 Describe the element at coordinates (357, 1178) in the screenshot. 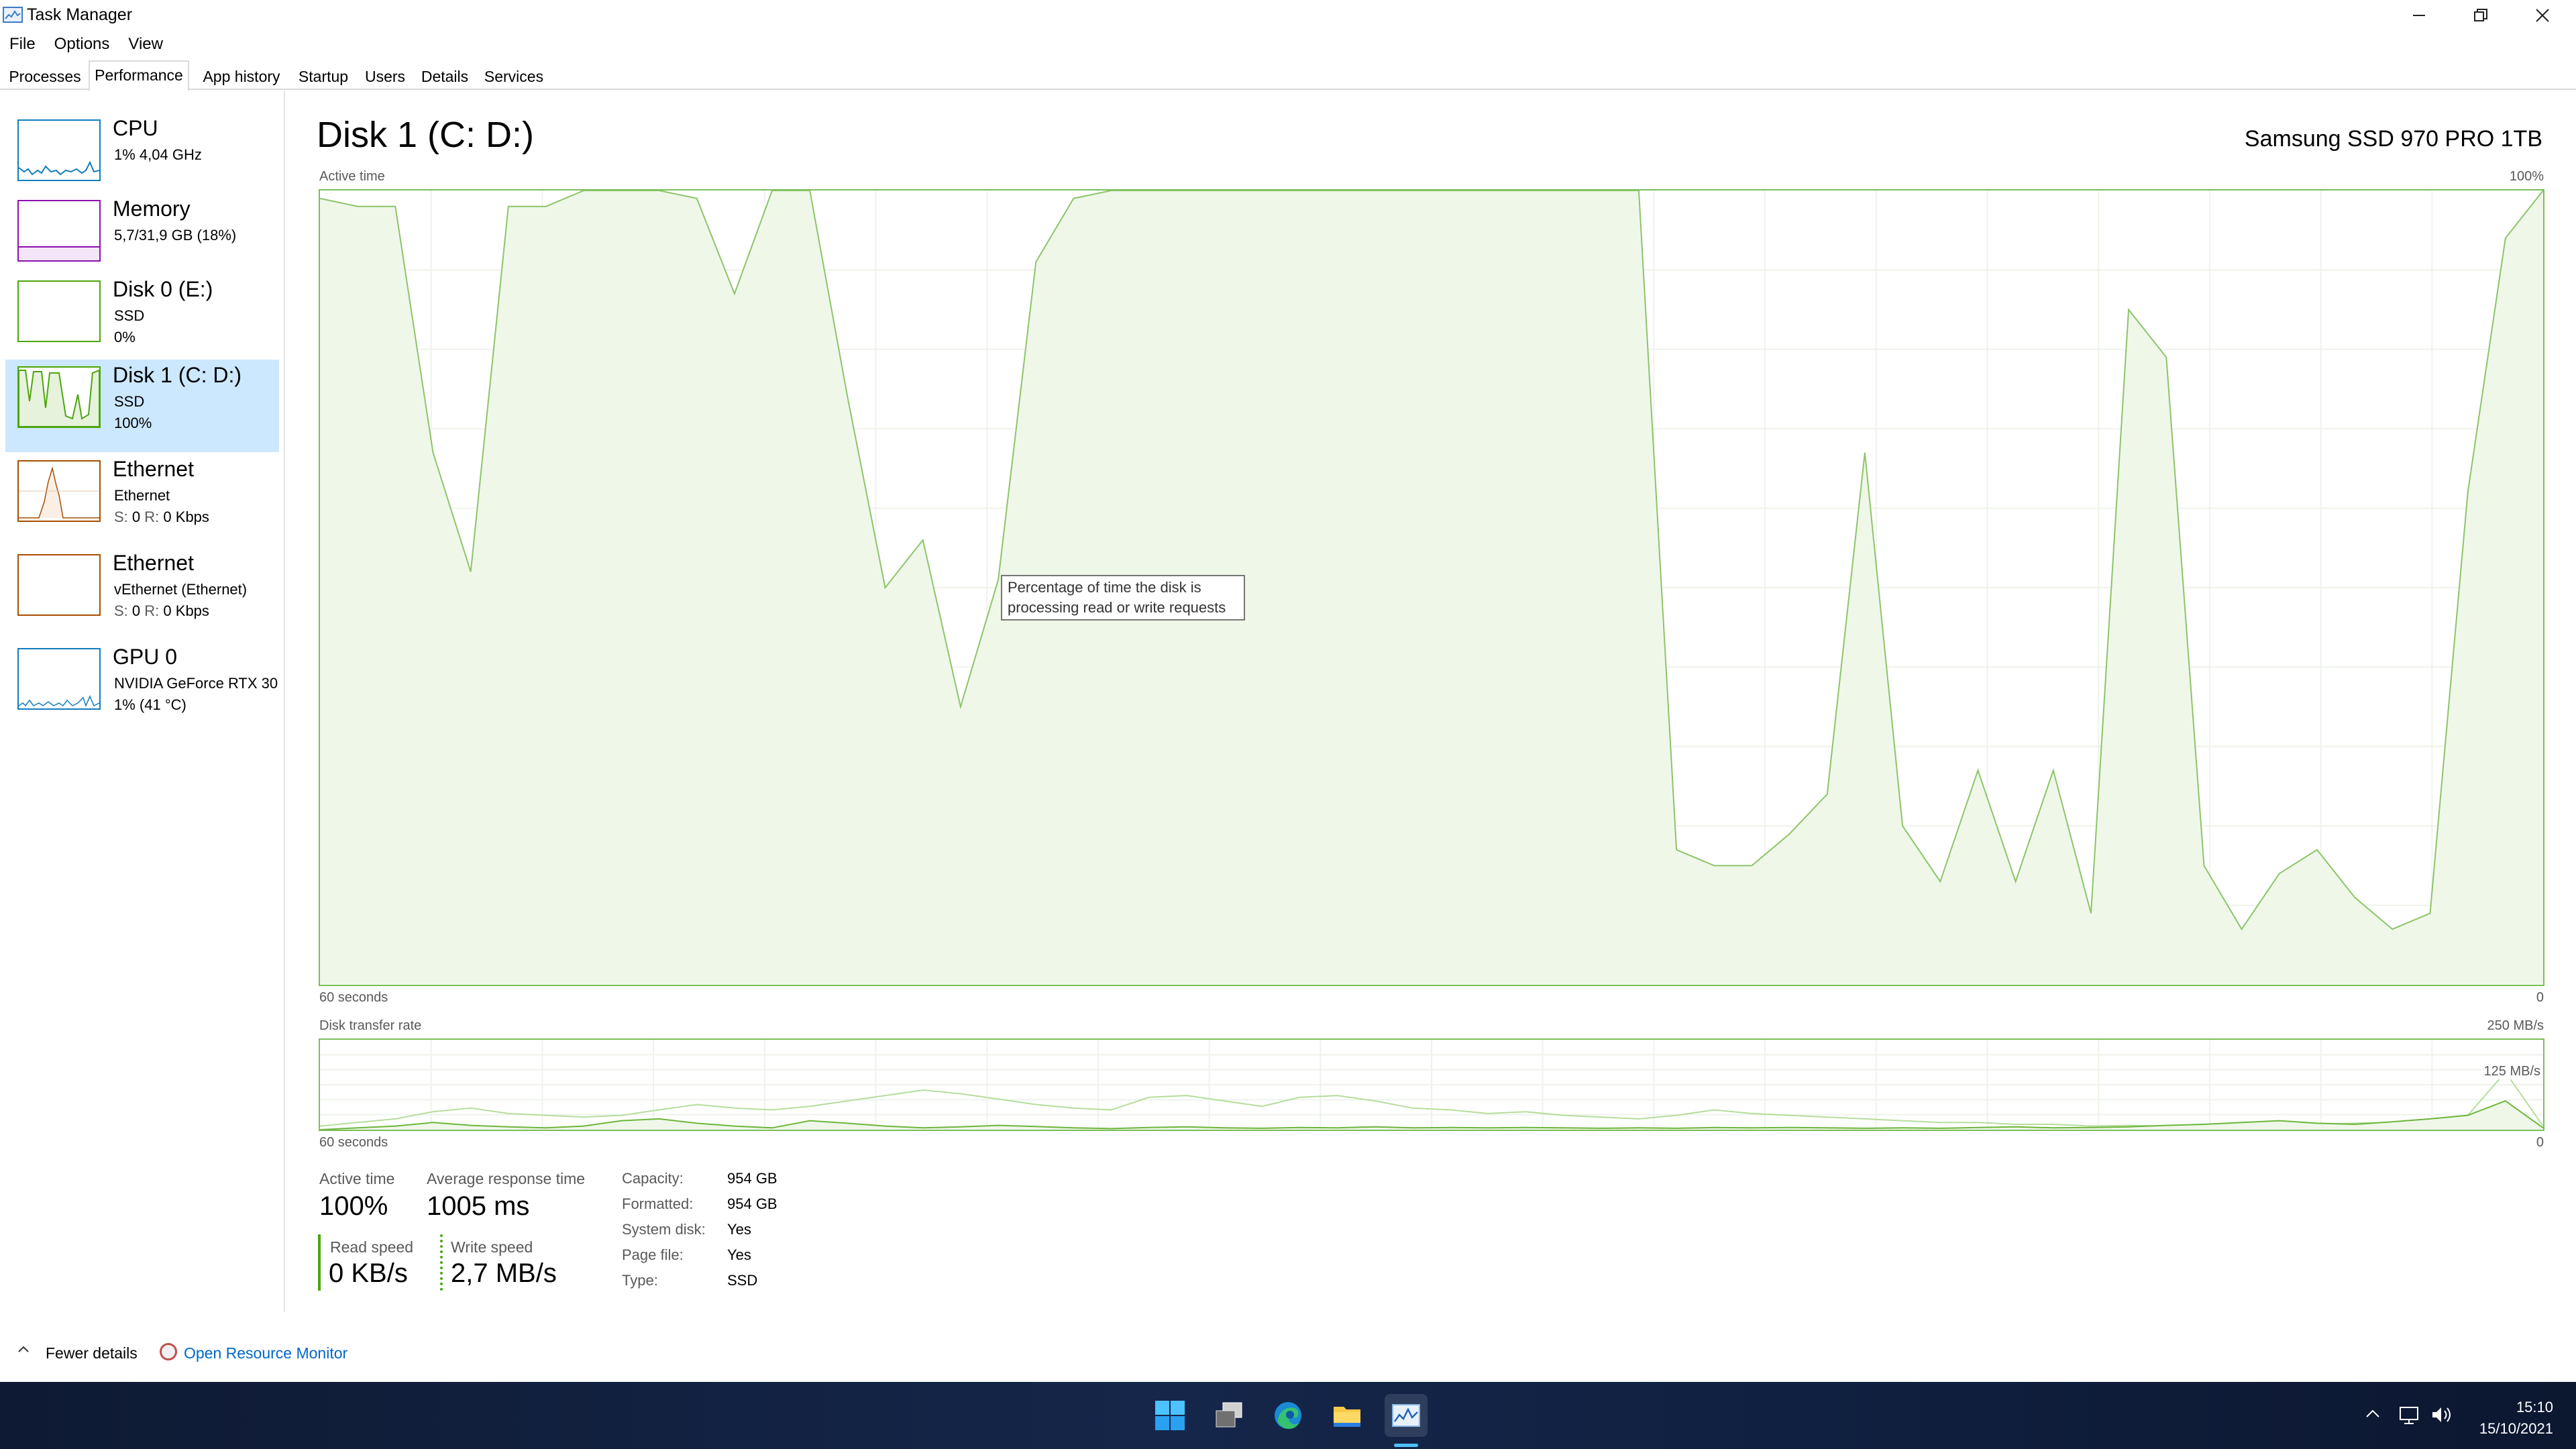

I see `active-time-stat-label: Active time` at that location.